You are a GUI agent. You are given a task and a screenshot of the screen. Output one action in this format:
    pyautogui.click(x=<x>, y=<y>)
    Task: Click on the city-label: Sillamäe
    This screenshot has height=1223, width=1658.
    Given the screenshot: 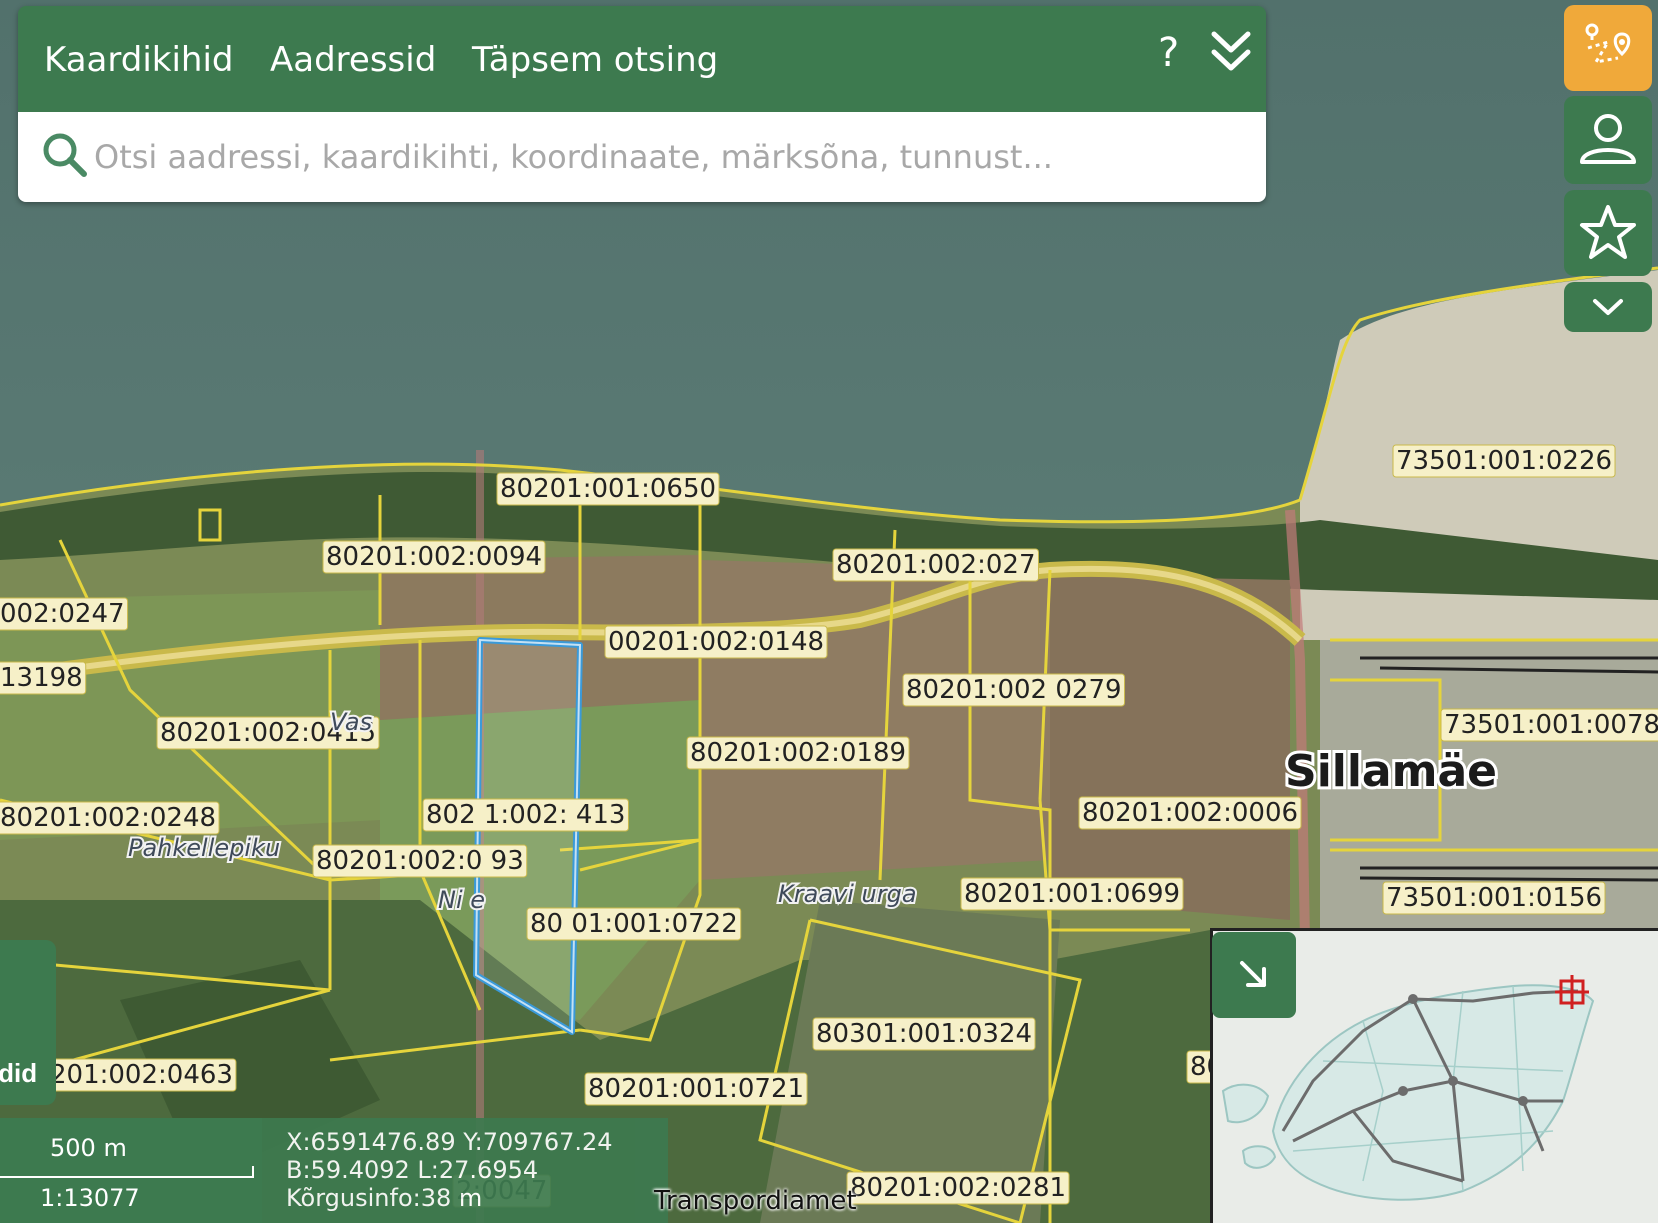 What is the action you would take?
    pyautogui.click(x=1391, y=771)
    